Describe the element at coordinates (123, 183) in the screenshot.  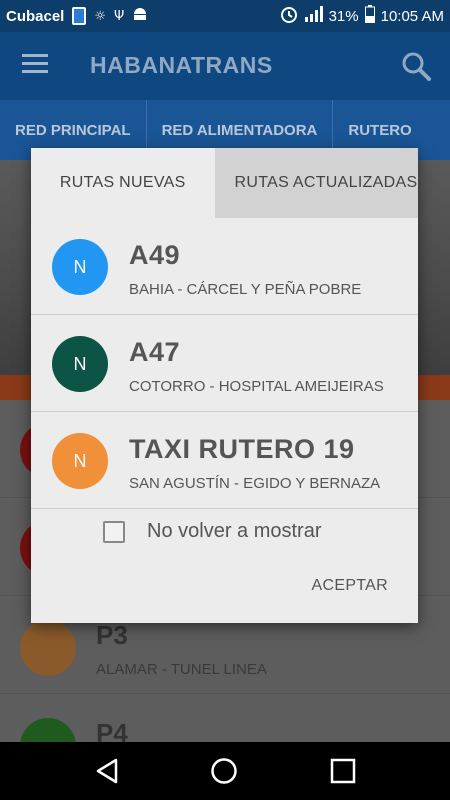
I see `tab-rutas-nuevas: RUTAS NUEVAS` at that location.